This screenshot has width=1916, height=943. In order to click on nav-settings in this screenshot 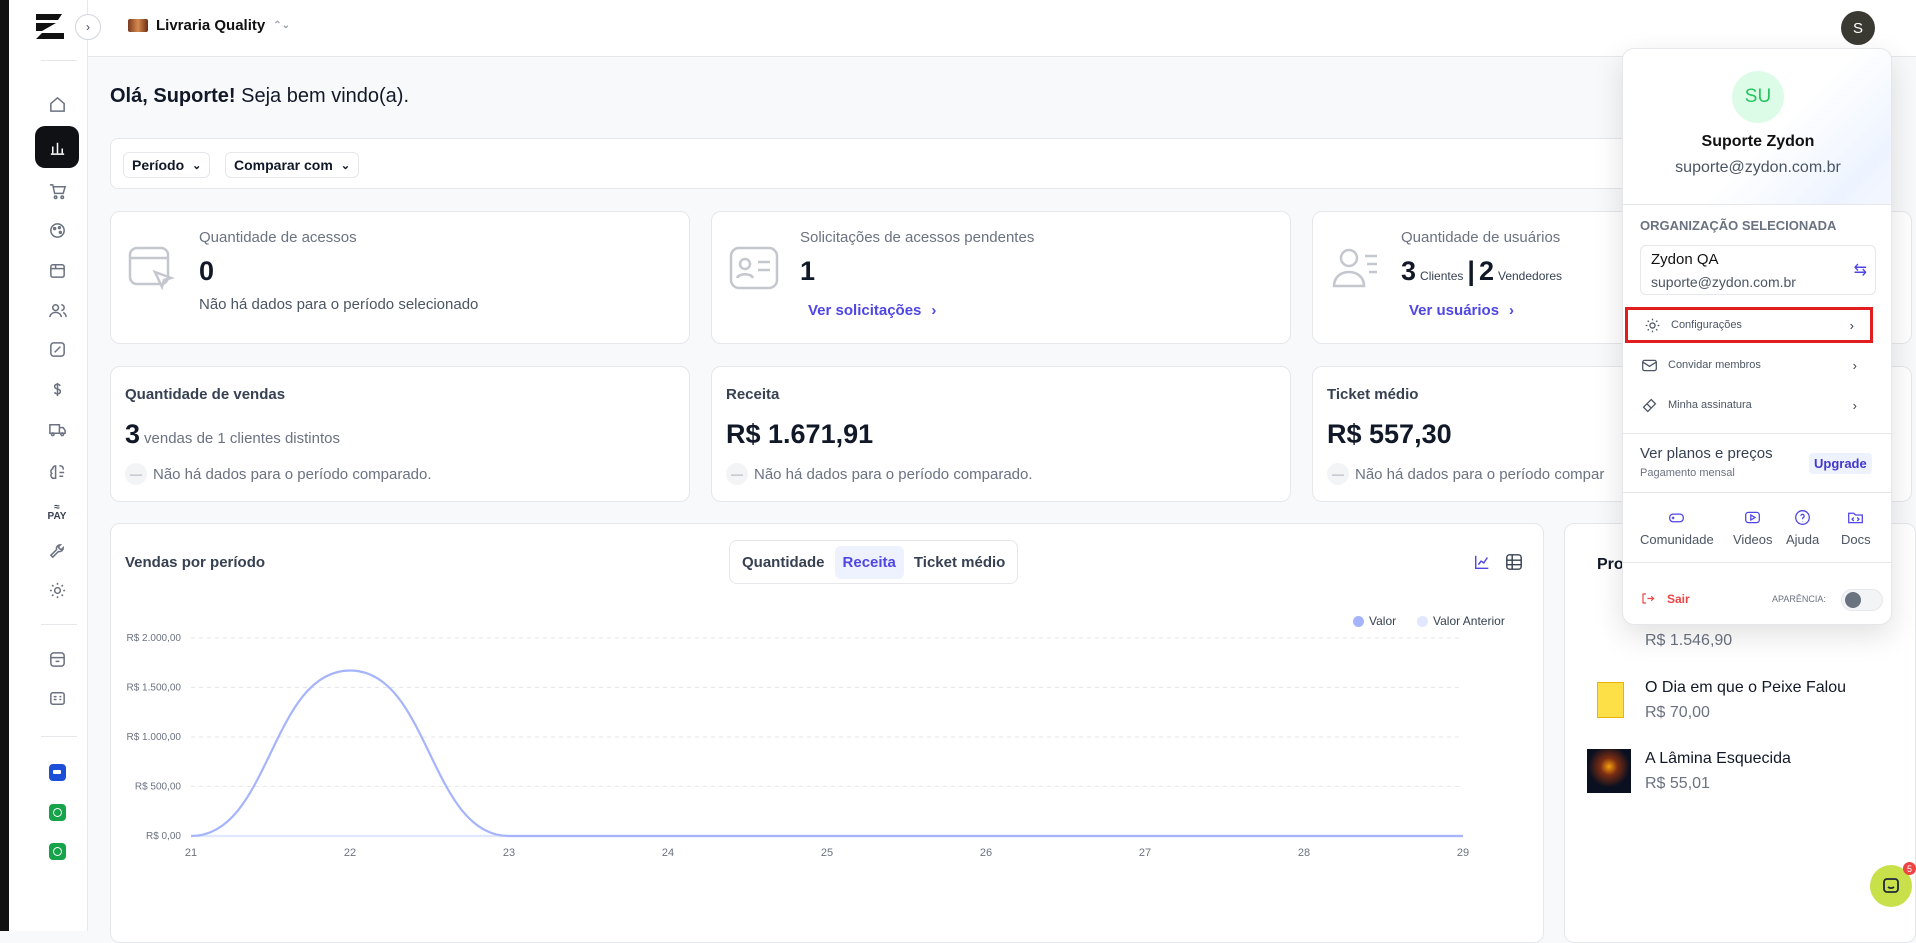, I will do `click(57, 590)`.